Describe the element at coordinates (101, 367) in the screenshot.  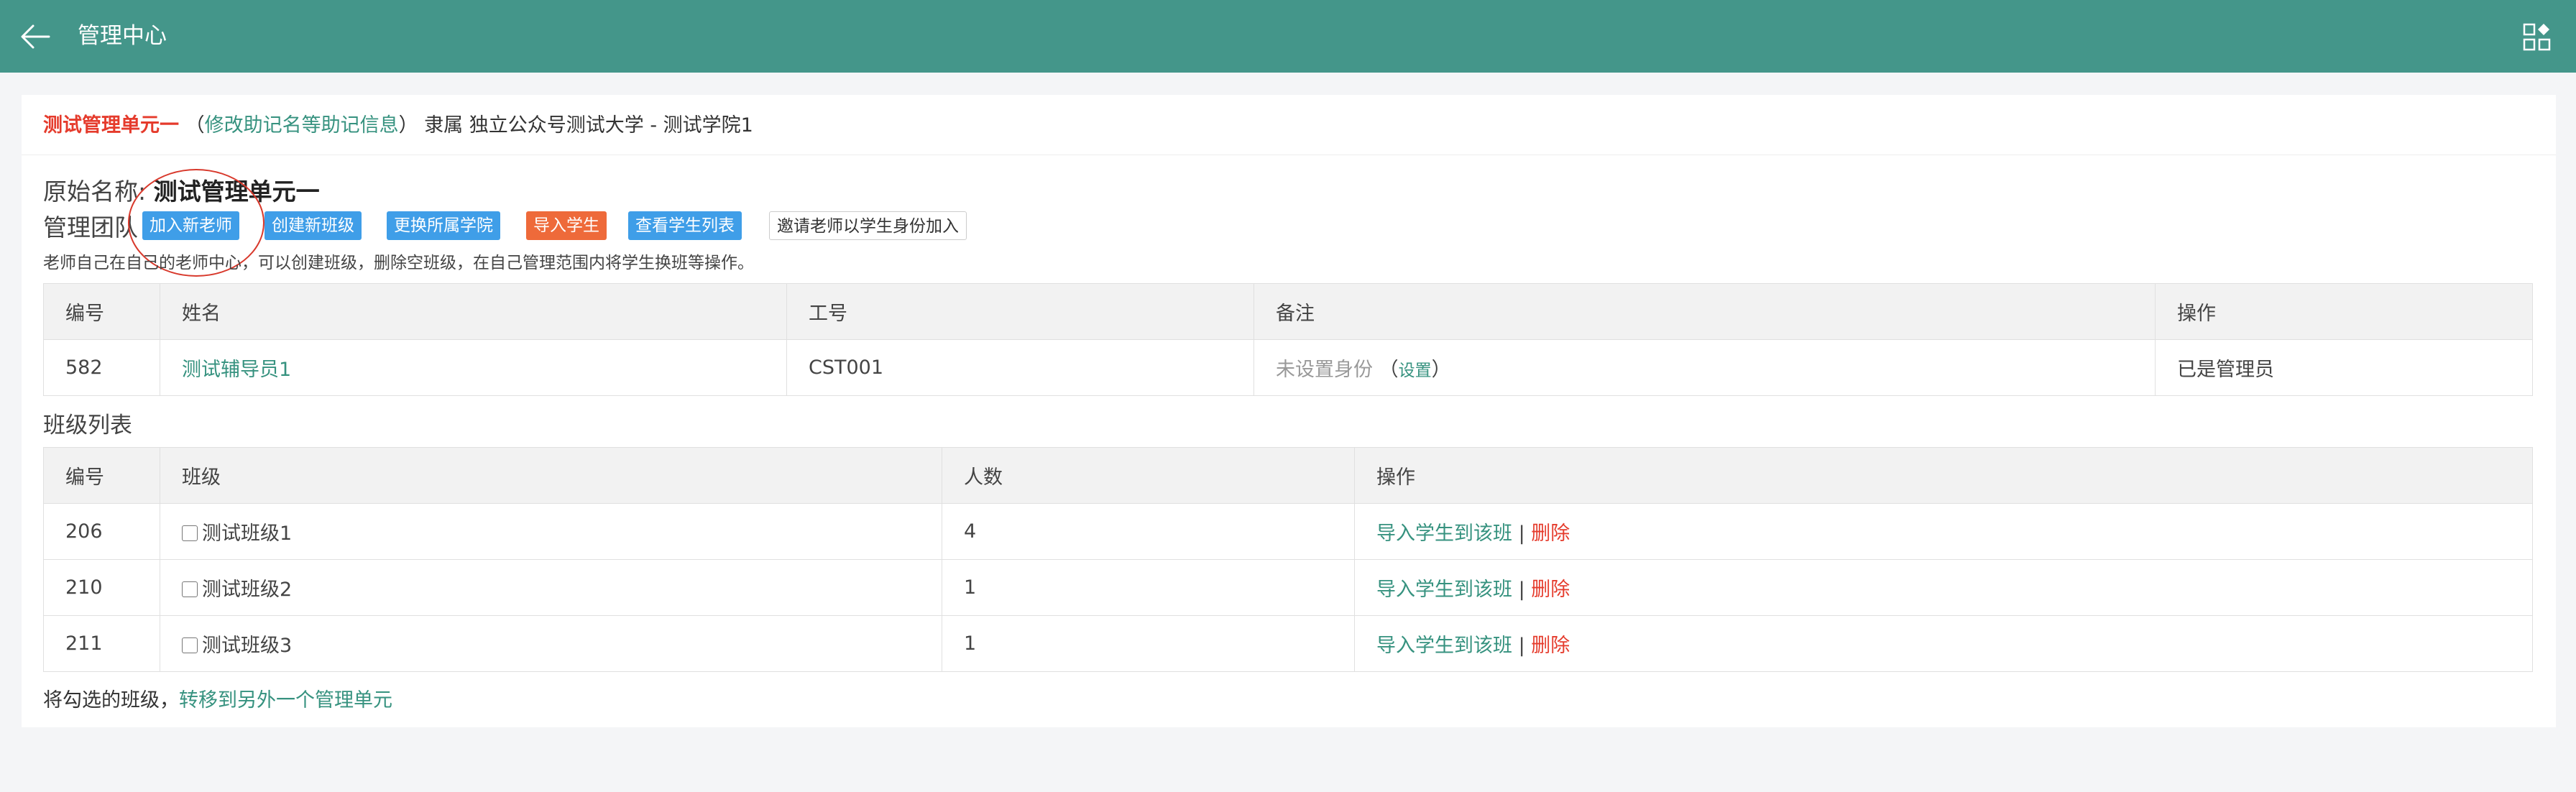
I see `team-id: 582` at that location.